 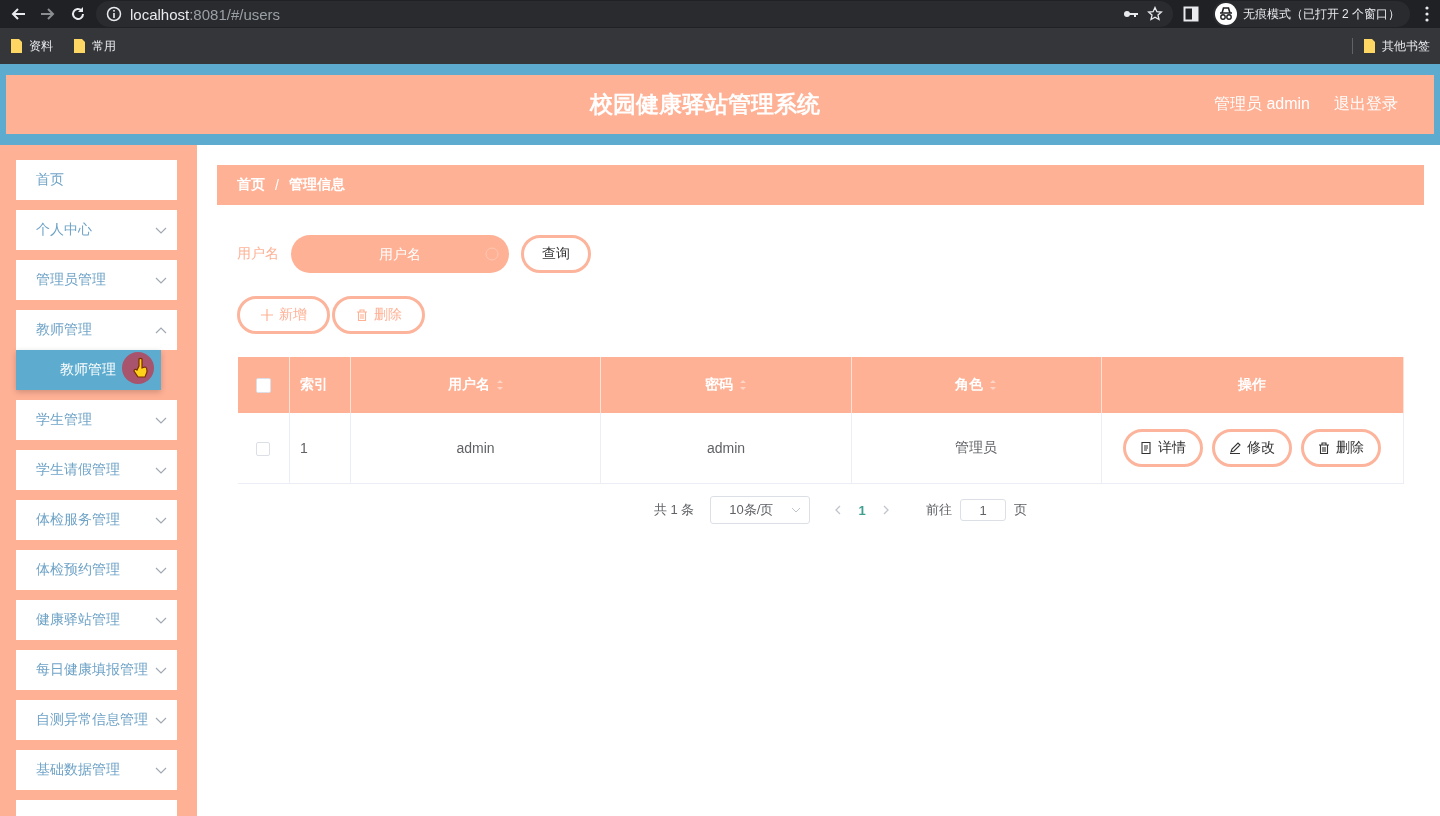 I want to click on detail-button: 详情, so click(x=1163, y=448).